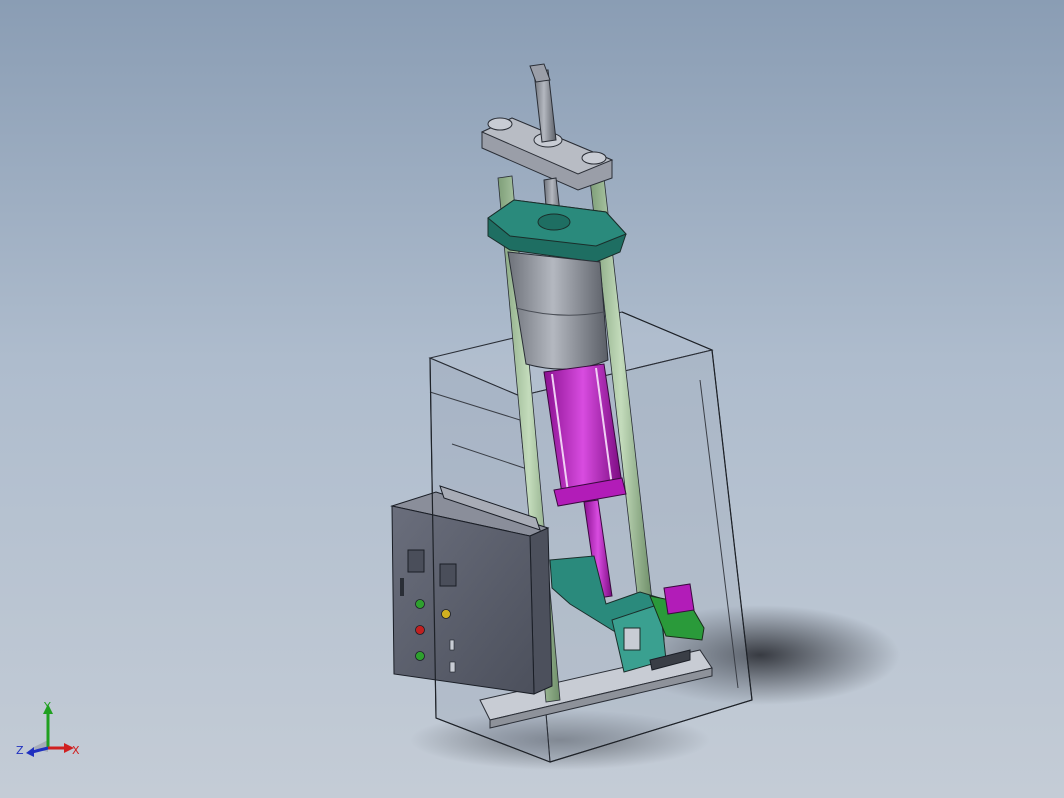 The image size is (1064, 798). What do you see at coordinates (420, 604) in the screenshot?
I see `lamp-green-top` at bounding box center [420, 604].